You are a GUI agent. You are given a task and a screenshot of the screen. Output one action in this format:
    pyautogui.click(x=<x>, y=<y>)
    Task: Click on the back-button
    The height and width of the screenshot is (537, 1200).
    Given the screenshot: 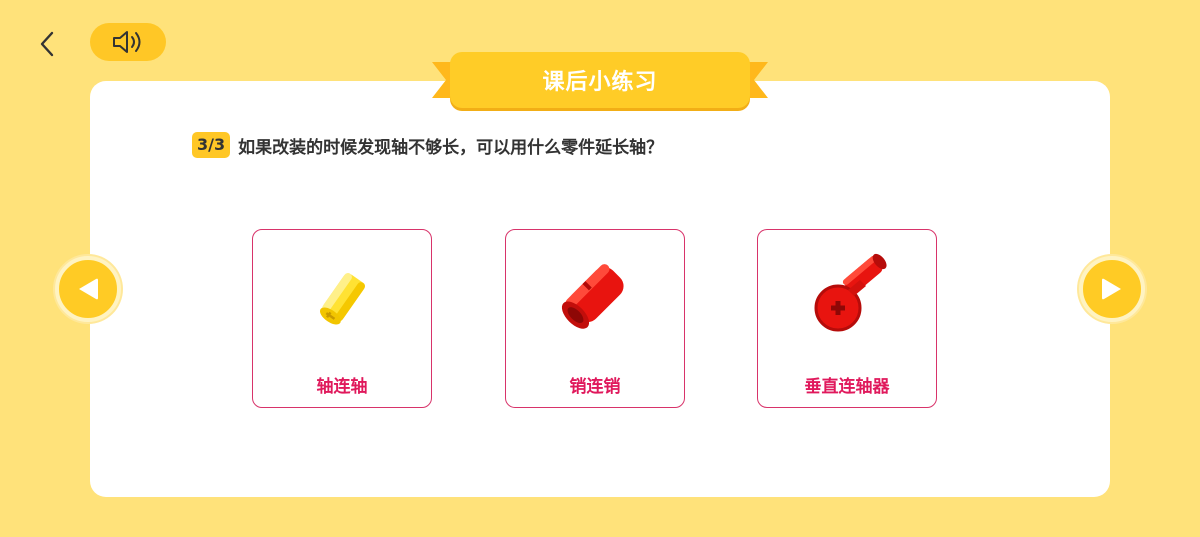 What is the action you would take?
    pyautogui.click(x=48, y=44)
    